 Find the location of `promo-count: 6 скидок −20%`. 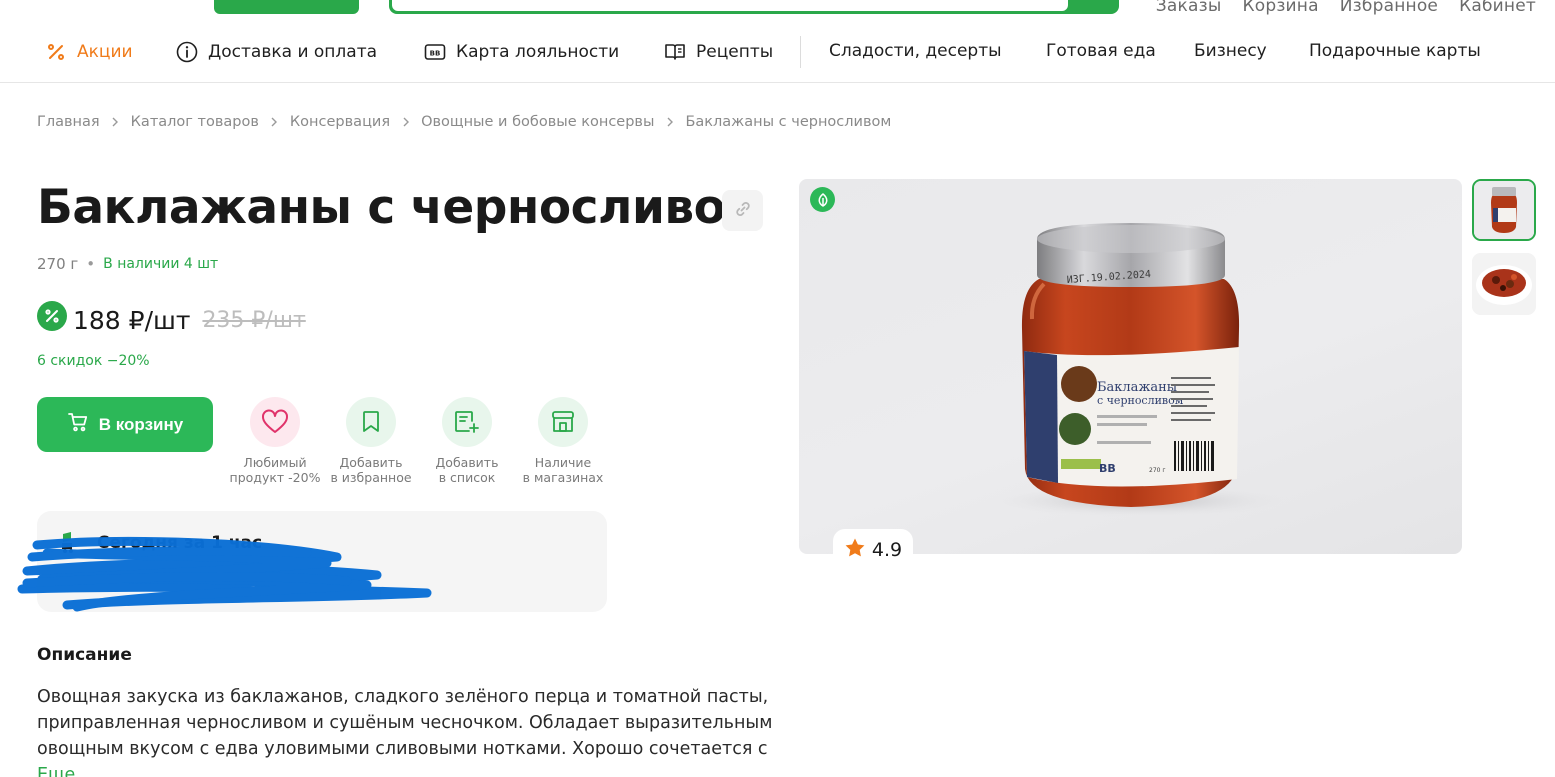

promo-count: 6 скидок −20% is located at coordinates (93, 361).